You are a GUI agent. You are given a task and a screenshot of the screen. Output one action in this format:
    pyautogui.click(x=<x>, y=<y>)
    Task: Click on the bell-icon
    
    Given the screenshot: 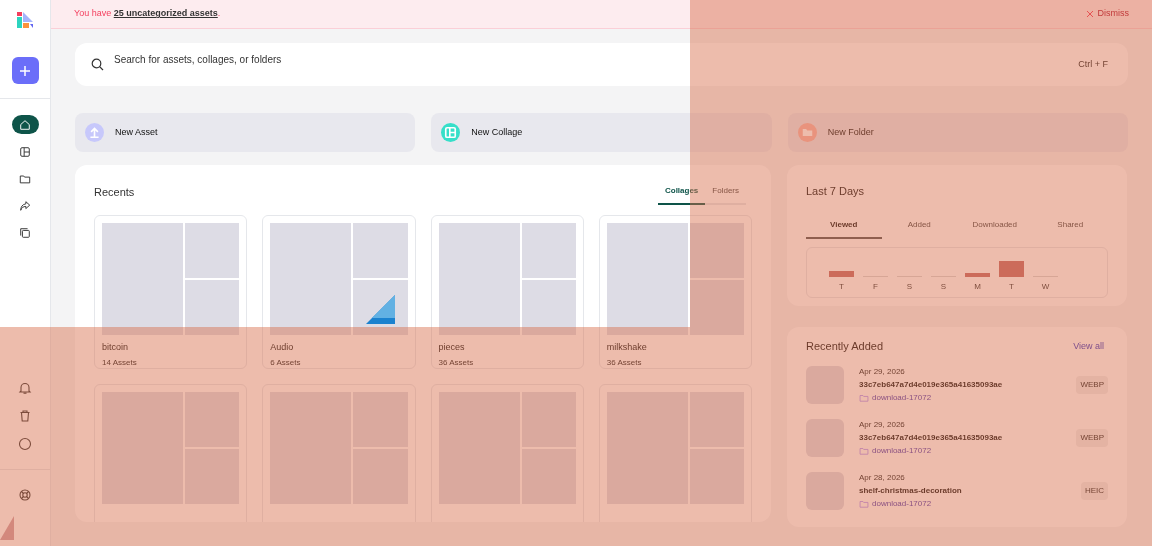 What is the action you would take?
    pyautogui.click(x=25, y=388)
    